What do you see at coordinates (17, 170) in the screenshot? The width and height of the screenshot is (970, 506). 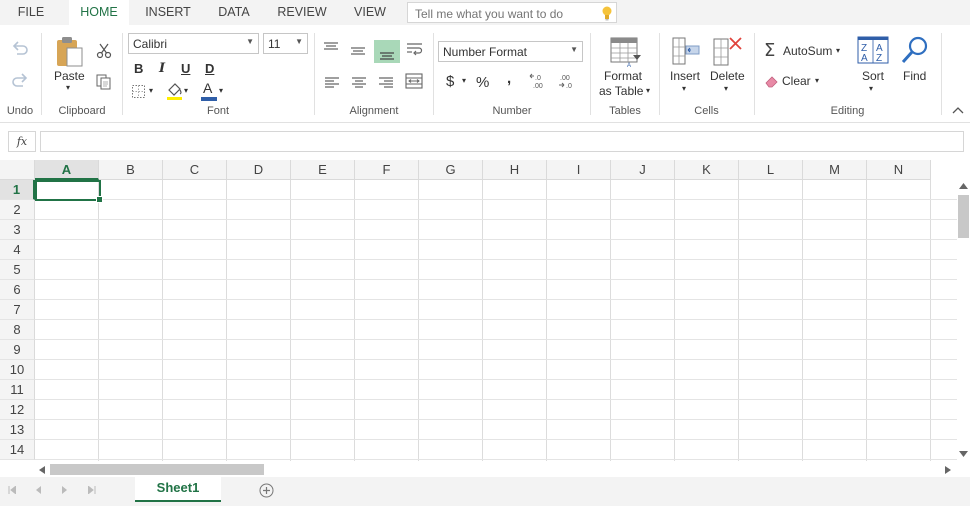 I see `select-all-corner` at bounding box center [17, 170].